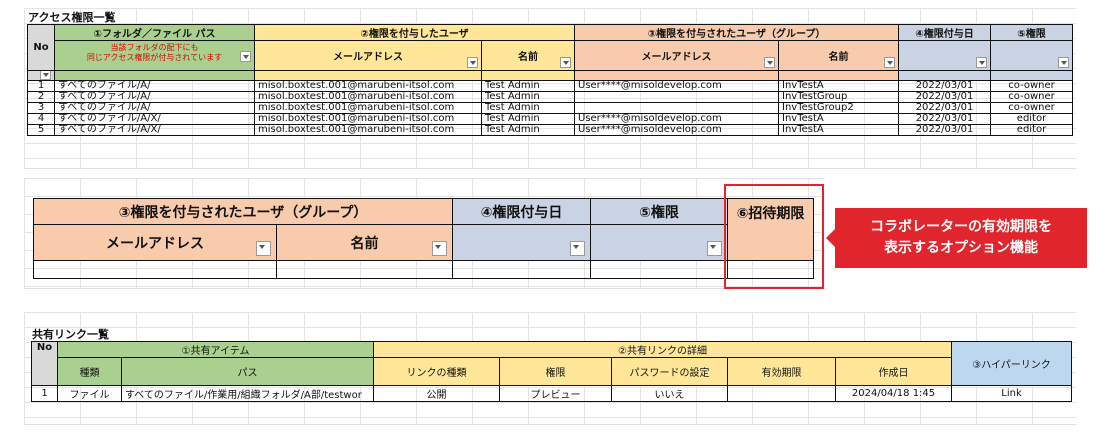 The image size is (1100, 440). What do you see at coordinates (41, 97) in the screenshot?
I see `row-no: 2` at bounding box center [41, 97].